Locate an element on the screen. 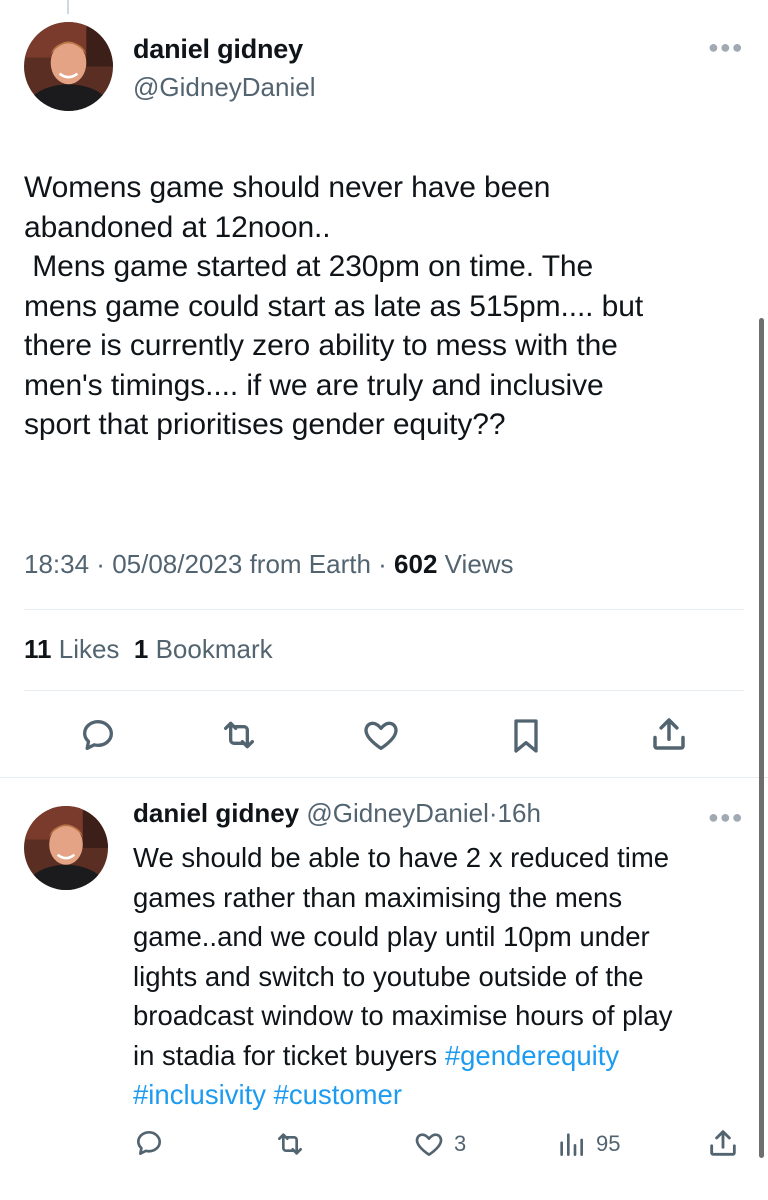  reply-text-line: games rather than maximising the mens is located at coordinates (378, 897).